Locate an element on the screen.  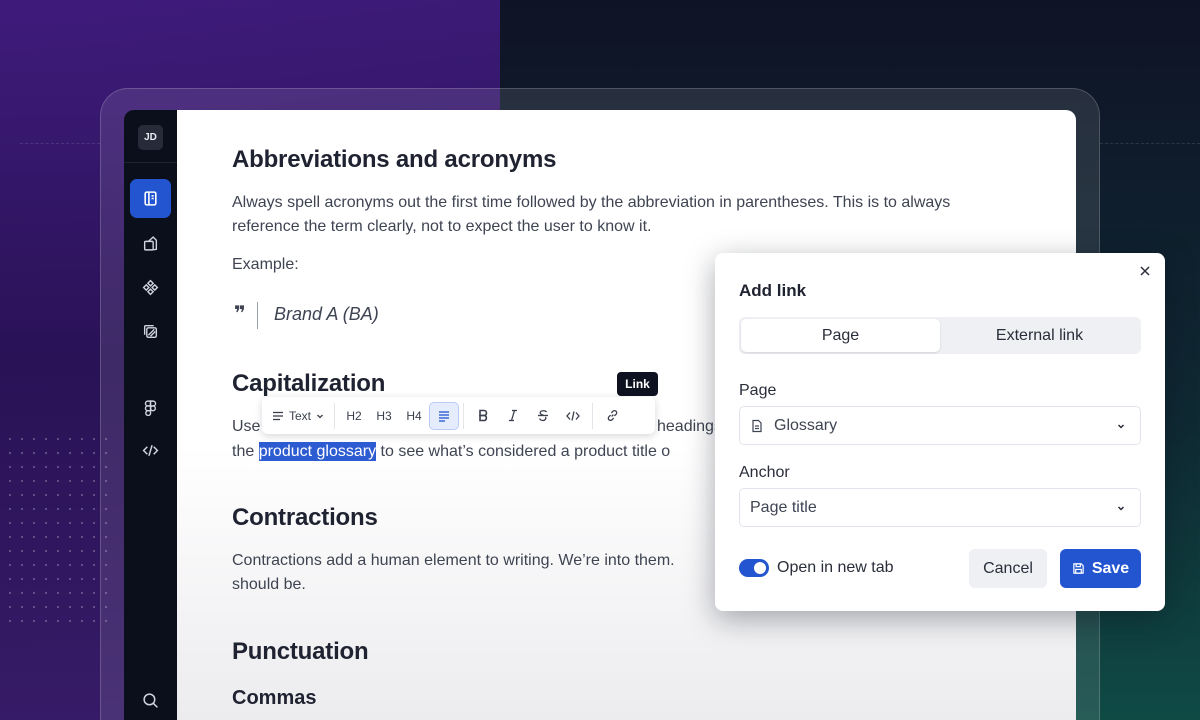
save-button: Save is located at coordinates (1100, 568).